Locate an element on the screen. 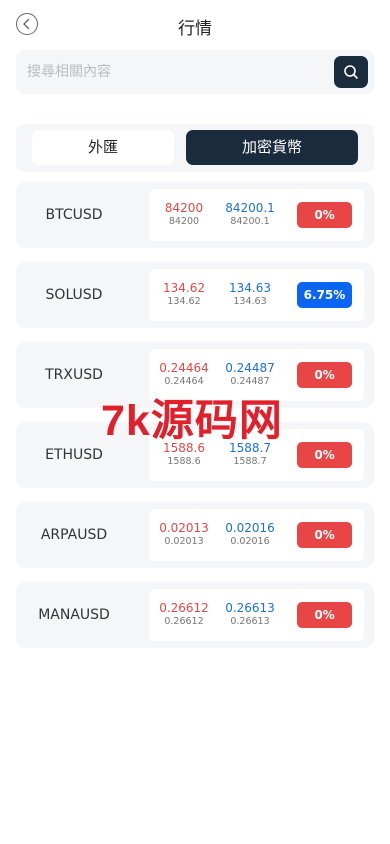  ask-price: 0.24487 0.24487 is located at coordinates (250, 374).